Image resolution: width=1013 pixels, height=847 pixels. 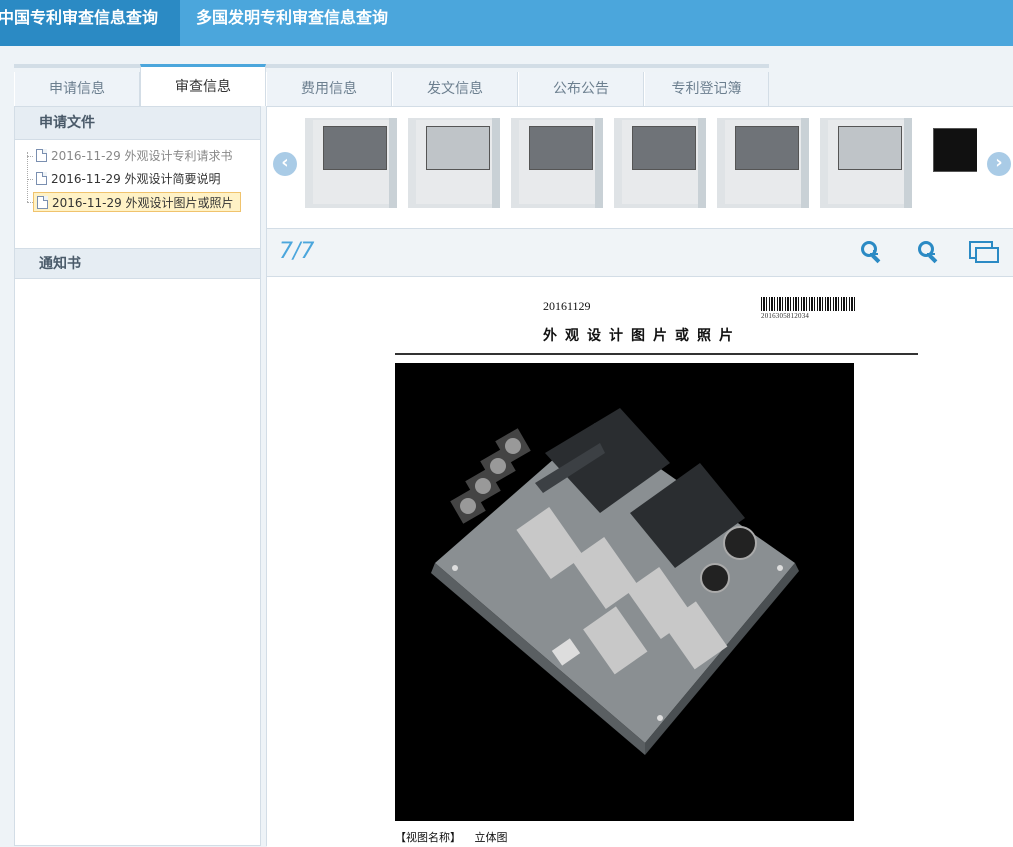 What do you see at coordinates (455, 89) in the screenshot?
I see `tab-dispatch-info: 发文信息` at bounding box center [455, 89].